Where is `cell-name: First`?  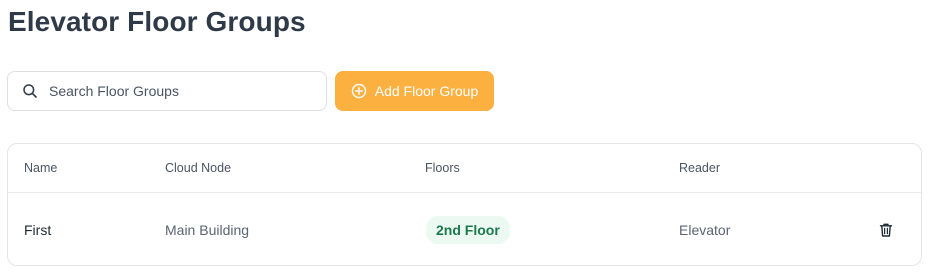 cell-name: First is located at coordinates (38, 230).